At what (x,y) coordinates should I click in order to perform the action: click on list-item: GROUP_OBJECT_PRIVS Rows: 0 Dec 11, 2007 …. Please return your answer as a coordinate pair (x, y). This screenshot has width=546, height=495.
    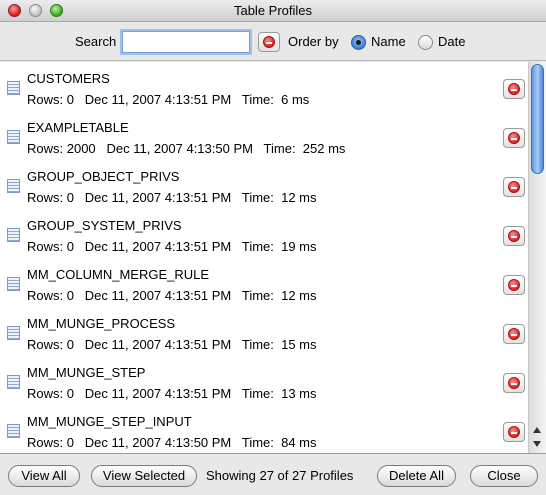
    Looking at the image, I should click on (264, 184).